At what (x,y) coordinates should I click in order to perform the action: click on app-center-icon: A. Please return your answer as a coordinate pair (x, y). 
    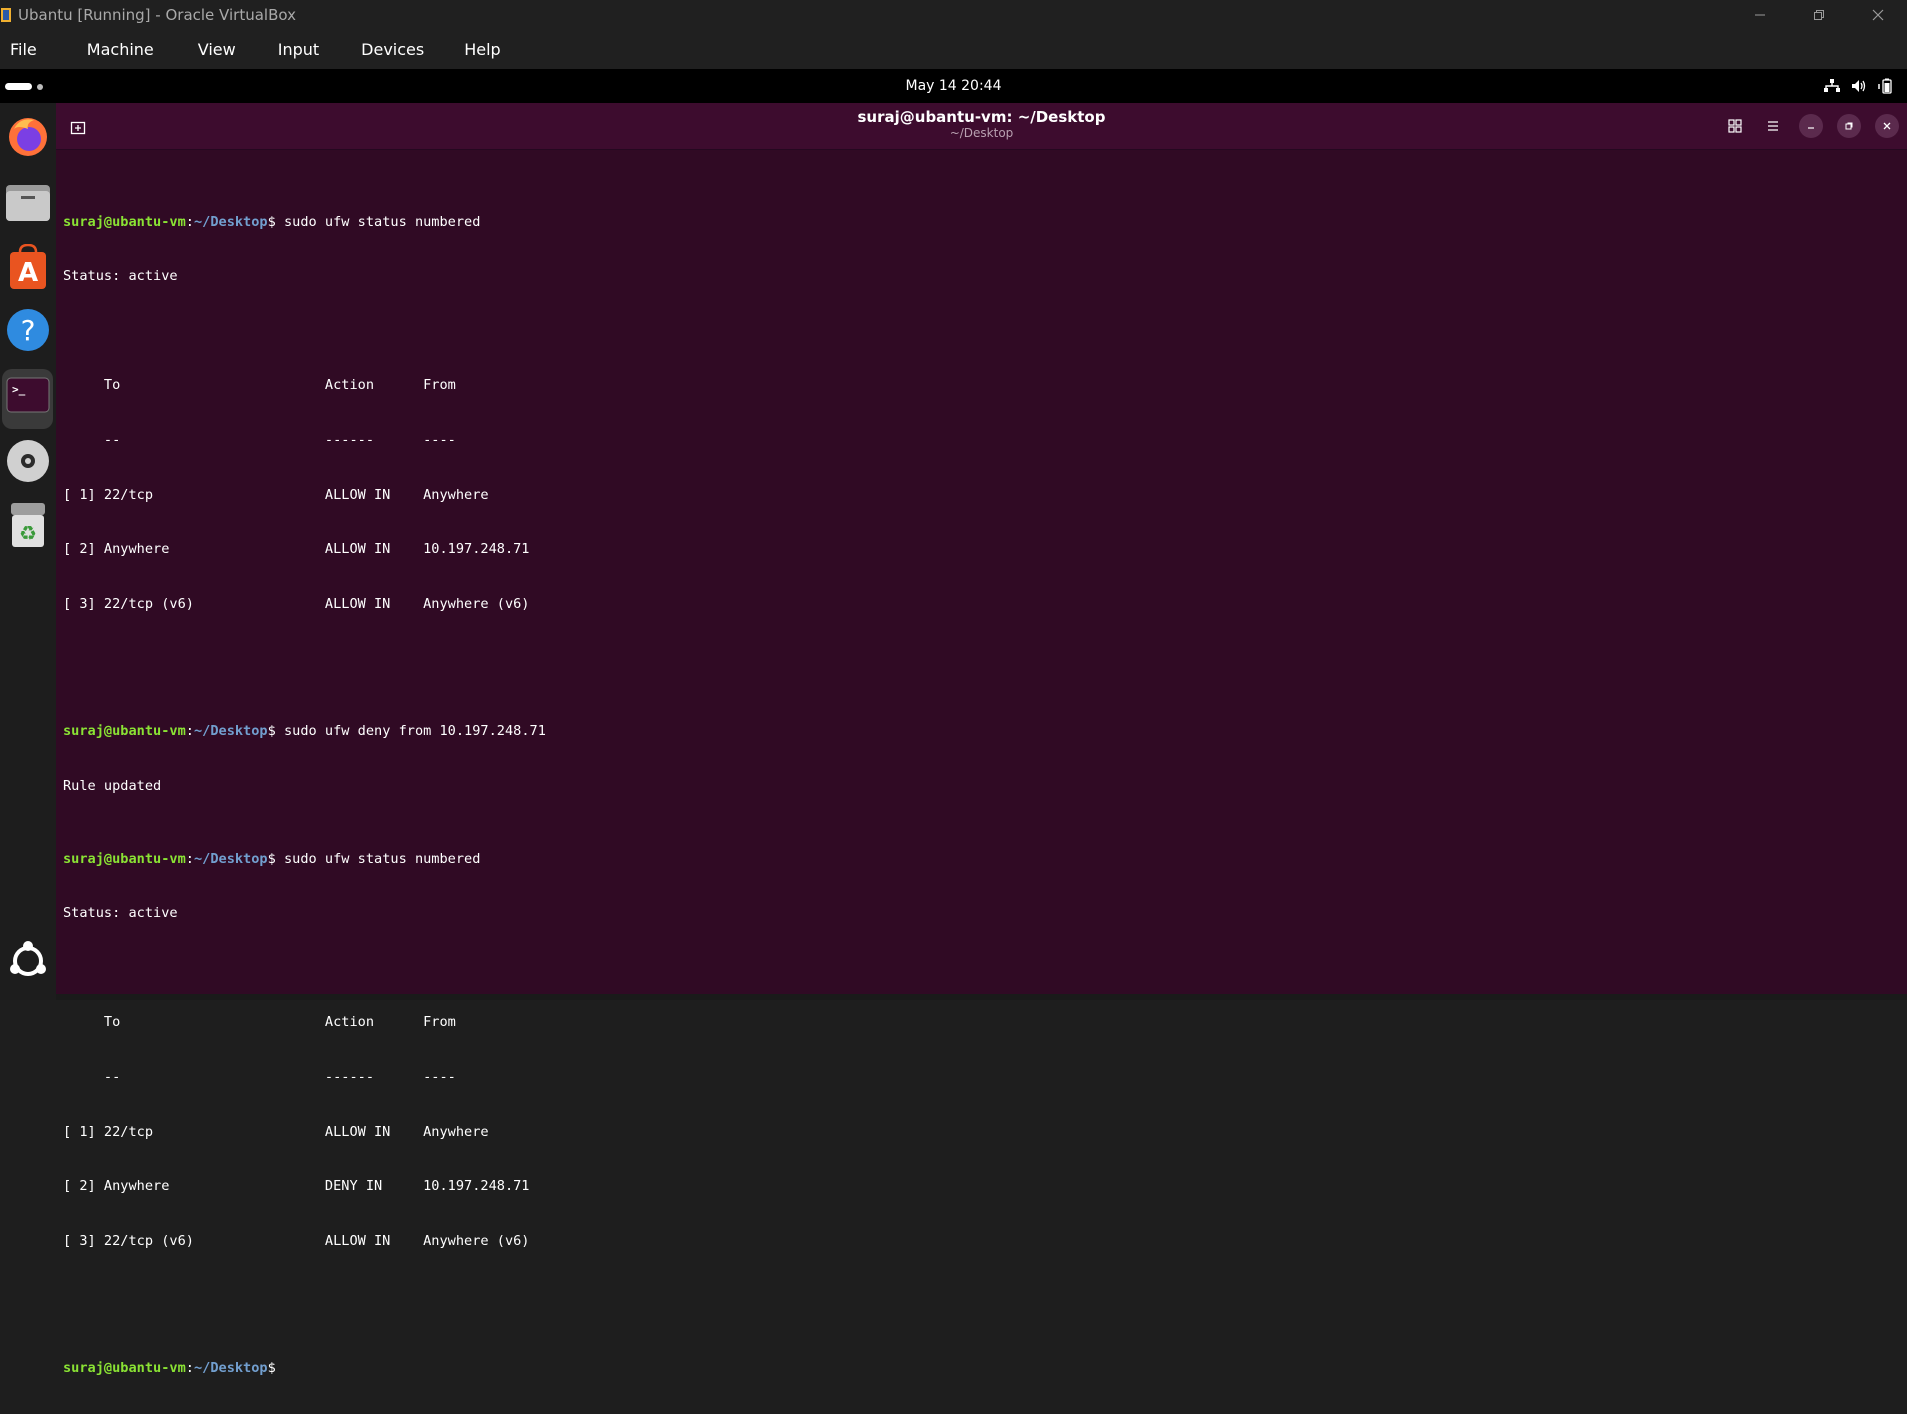
    Looking at the image, I should click on (28, 266).